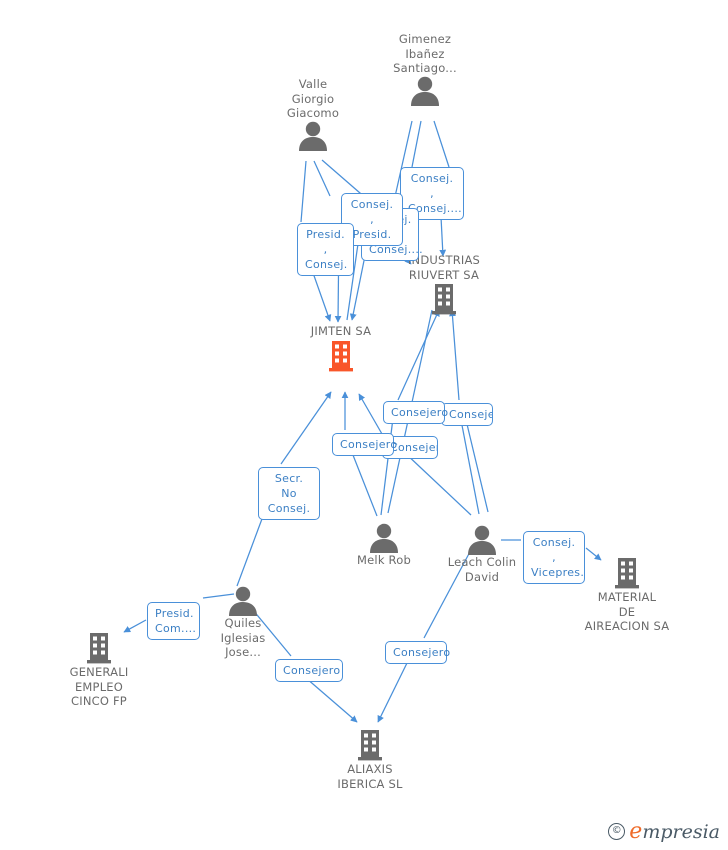  What do you see at coordinates (364, 444) in the screenshot?
I see `edge-label-melk-jimten: Consejero` at bounding box center [364, 444].